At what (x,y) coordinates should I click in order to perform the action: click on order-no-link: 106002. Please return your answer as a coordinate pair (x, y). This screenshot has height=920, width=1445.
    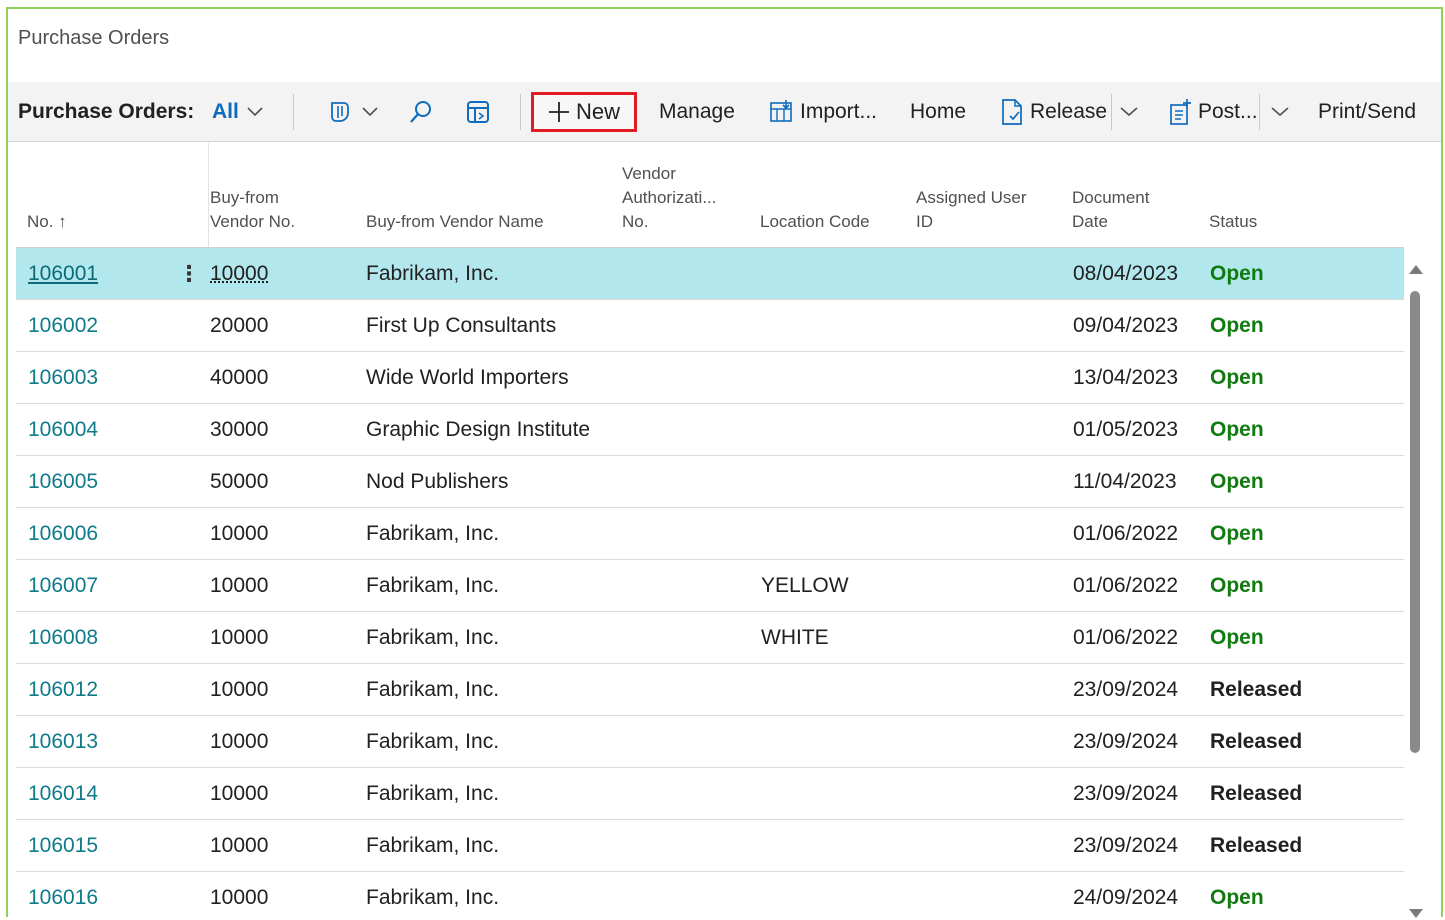
    Looking at the image, I should click on (63, 325).